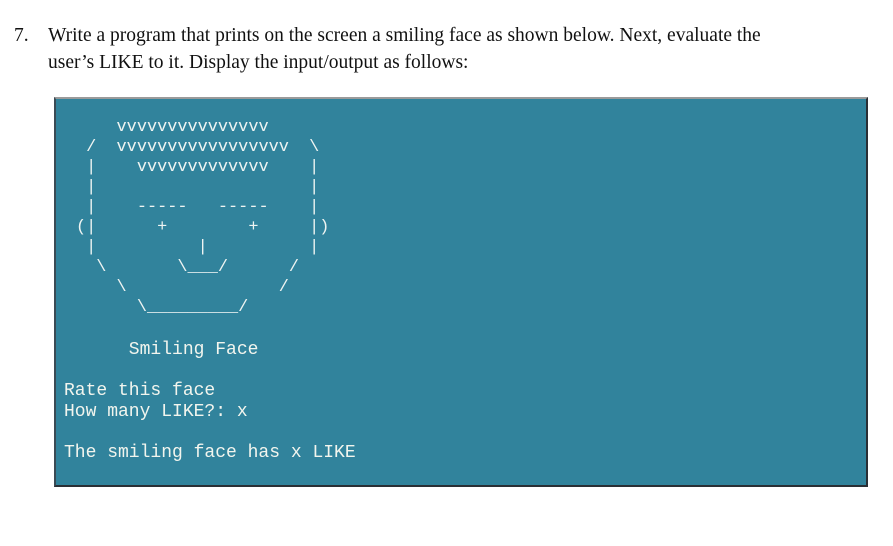  I want to click on face-line: \ /, so click(182, 287).